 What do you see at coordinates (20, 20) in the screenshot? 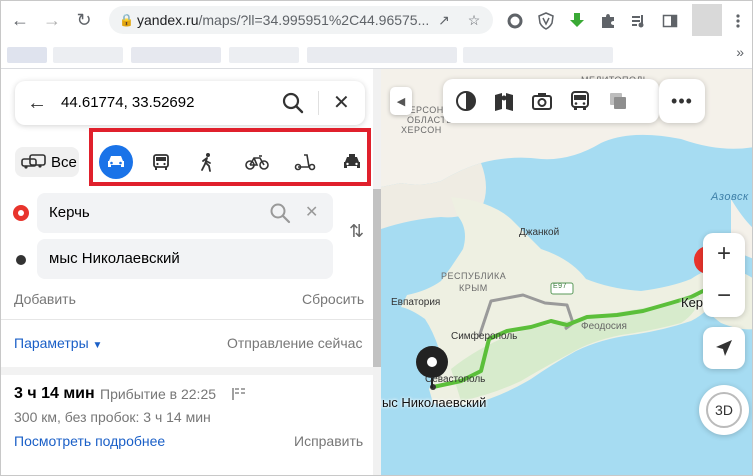
I see `back-icon: ←` at bounding box center [20, 20].